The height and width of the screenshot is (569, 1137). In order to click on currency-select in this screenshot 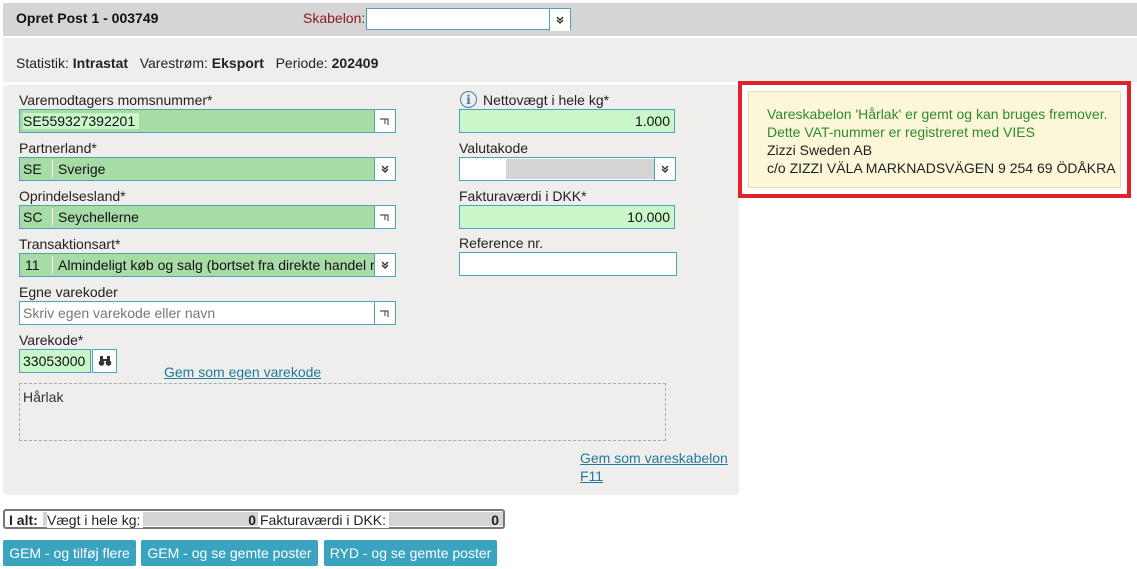, I will do `click(567, 169)`.